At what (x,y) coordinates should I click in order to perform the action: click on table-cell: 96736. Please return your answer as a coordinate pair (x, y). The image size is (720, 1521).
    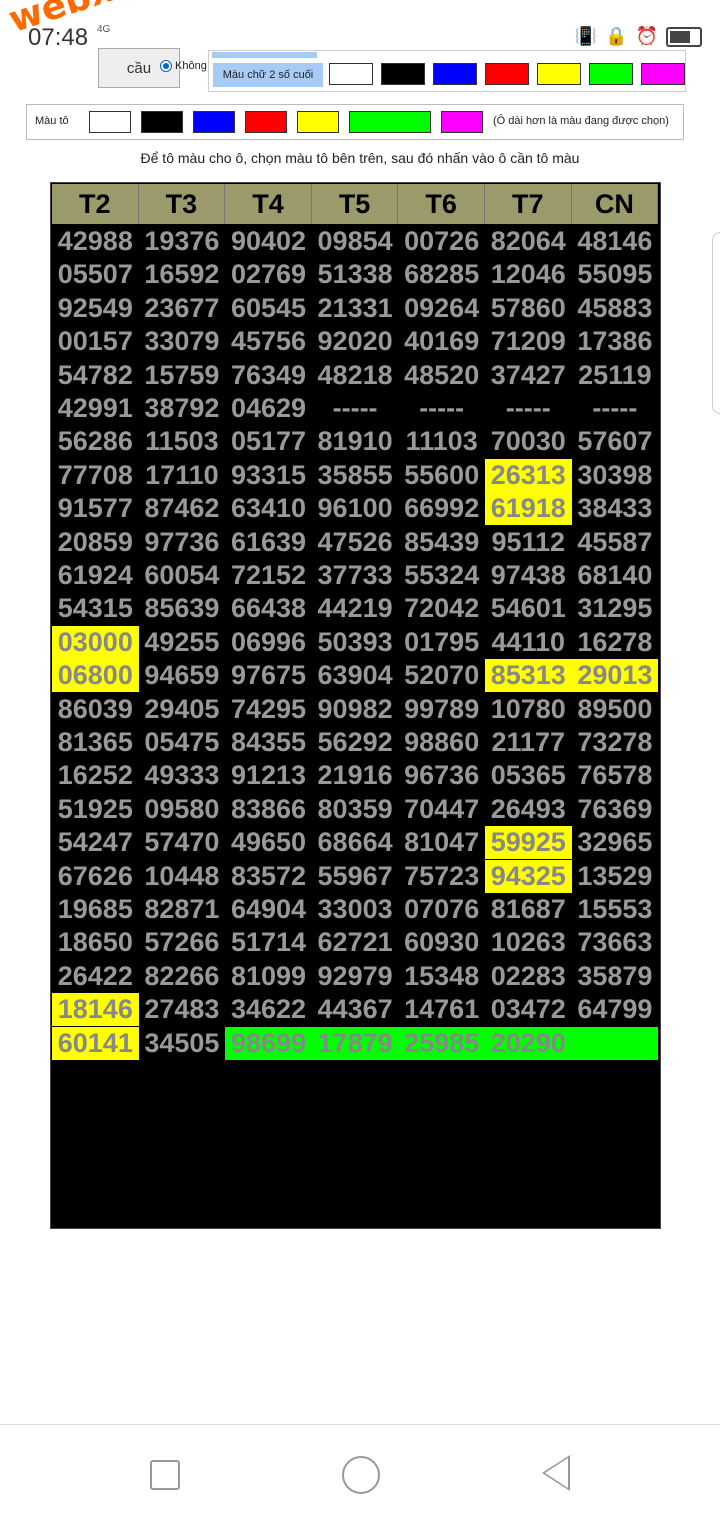
    Looking at the image, I should click on (441, 775).